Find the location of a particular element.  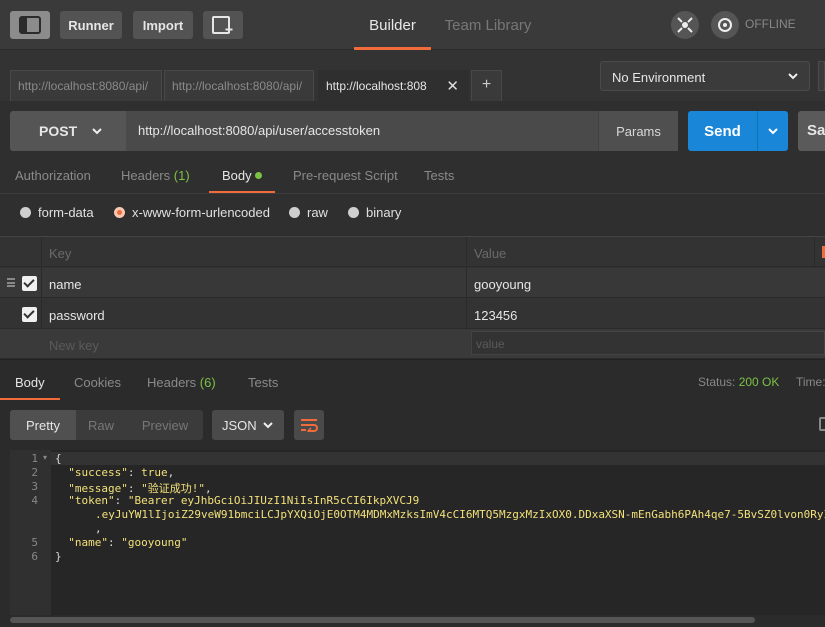

new-window-button is located at coordinates (223, 25).